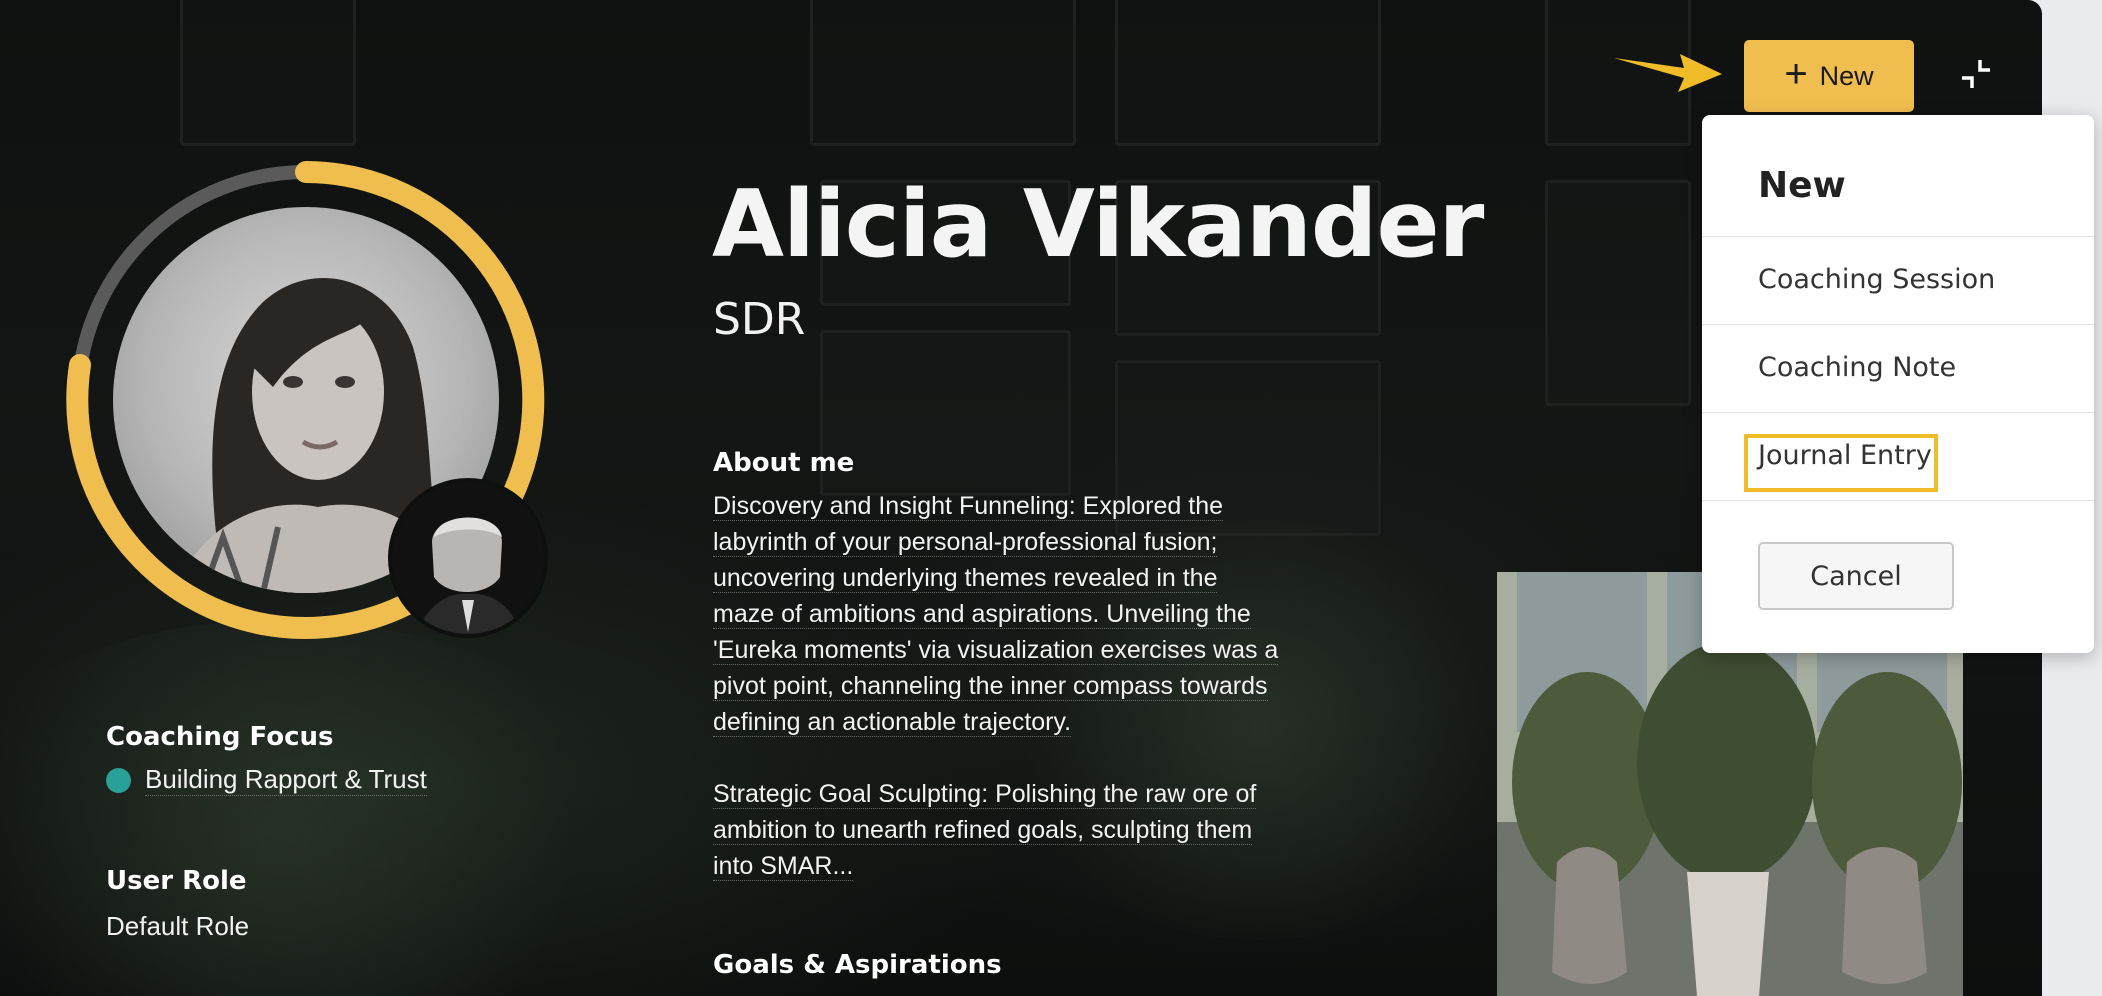 This screenshot has height=996, width=2102. I want to click on user-role-value: Default Role, so click(178, 926).